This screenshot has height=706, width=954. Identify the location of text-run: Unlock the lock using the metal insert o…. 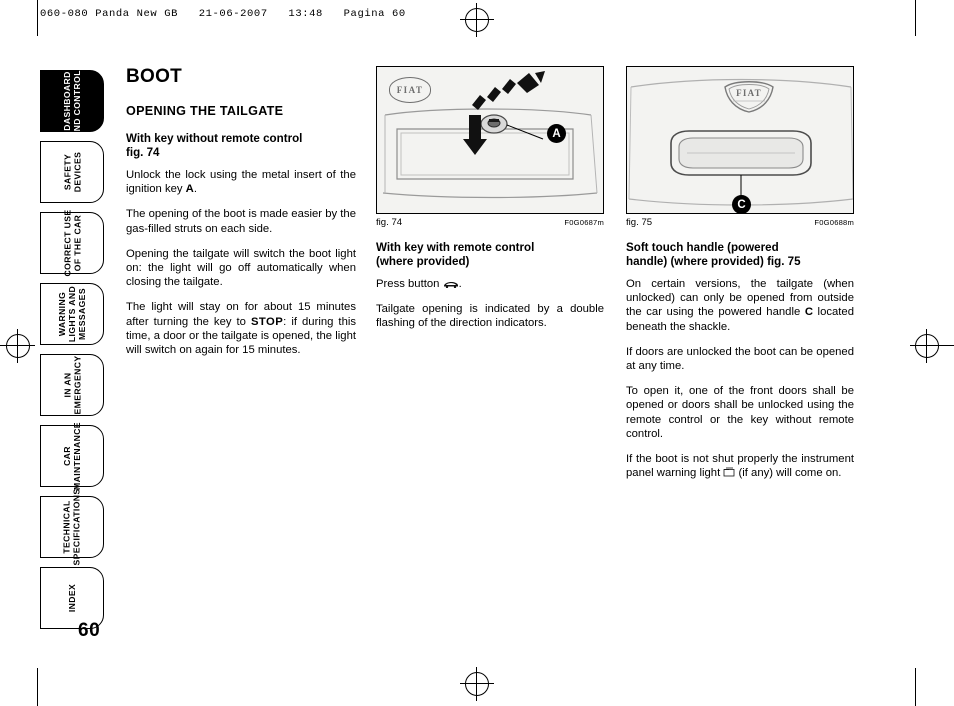
(241, 182).